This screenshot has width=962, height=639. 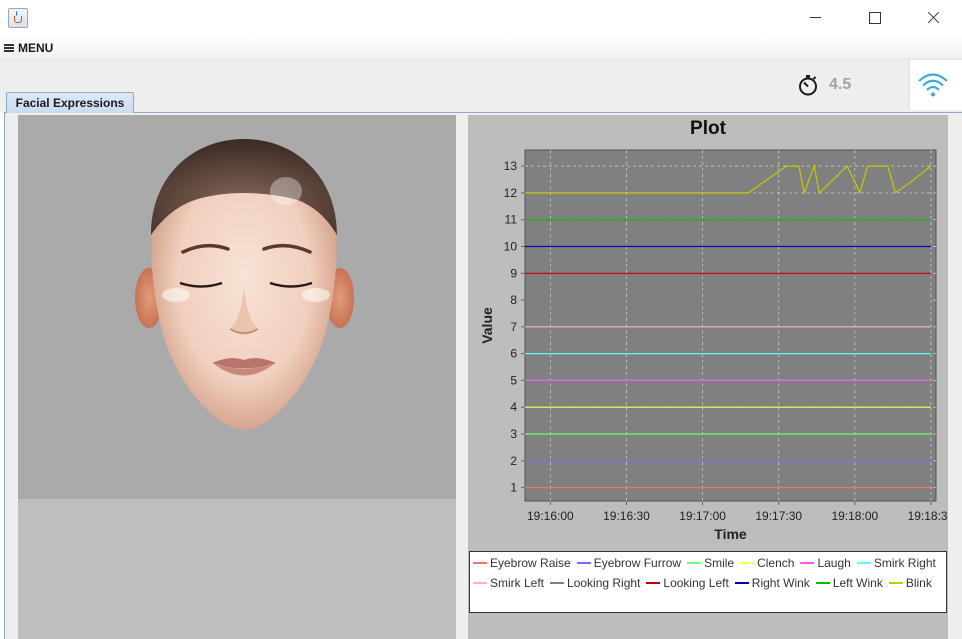 What do you see at coordinates (487, 325) in the screenshot?
I see `y-axis-label: Value` at bounding box center [487, 325].